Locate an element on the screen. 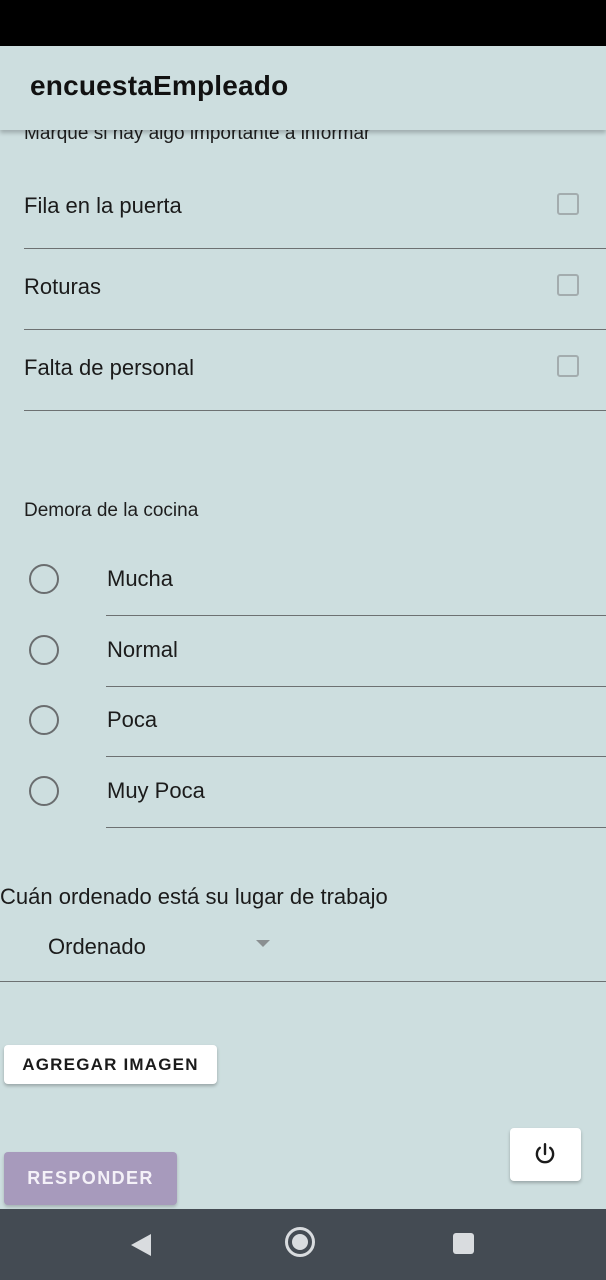  radio-section-label: Demora de la cocina is located at coordinates (111, 510).